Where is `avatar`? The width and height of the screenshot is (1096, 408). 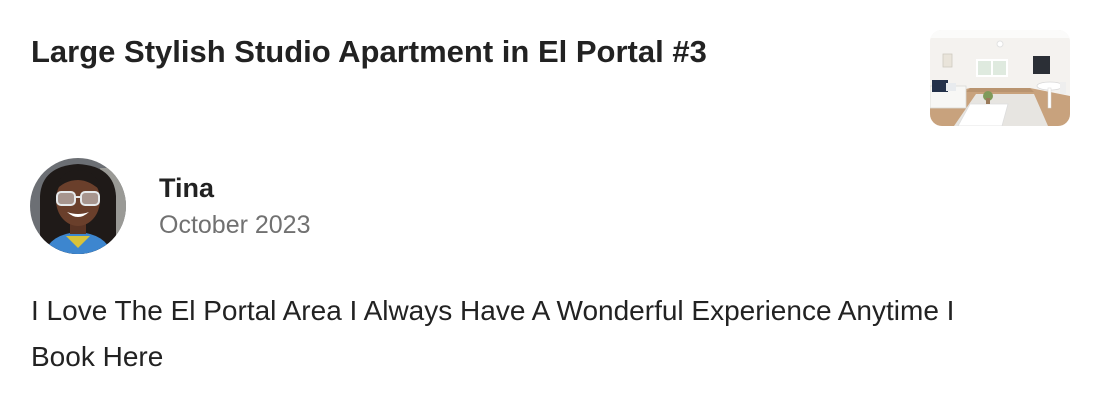 avatar is located at coordinates (78, 206).